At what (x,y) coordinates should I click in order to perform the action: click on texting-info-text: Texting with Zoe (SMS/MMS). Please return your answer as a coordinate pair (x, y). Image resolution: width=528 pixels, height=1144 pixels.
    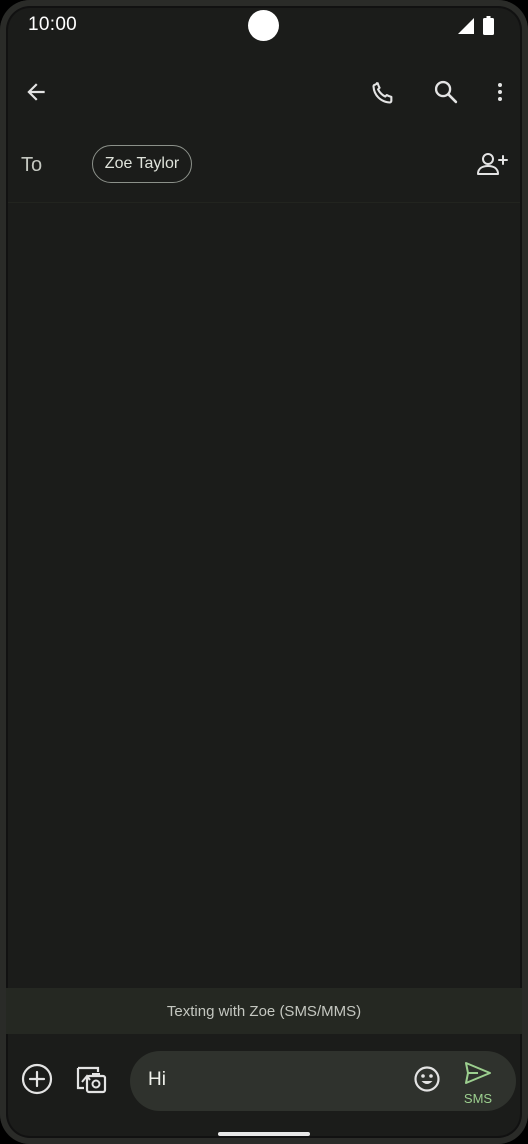
    Looking at the image, I should click on (264, 1011).